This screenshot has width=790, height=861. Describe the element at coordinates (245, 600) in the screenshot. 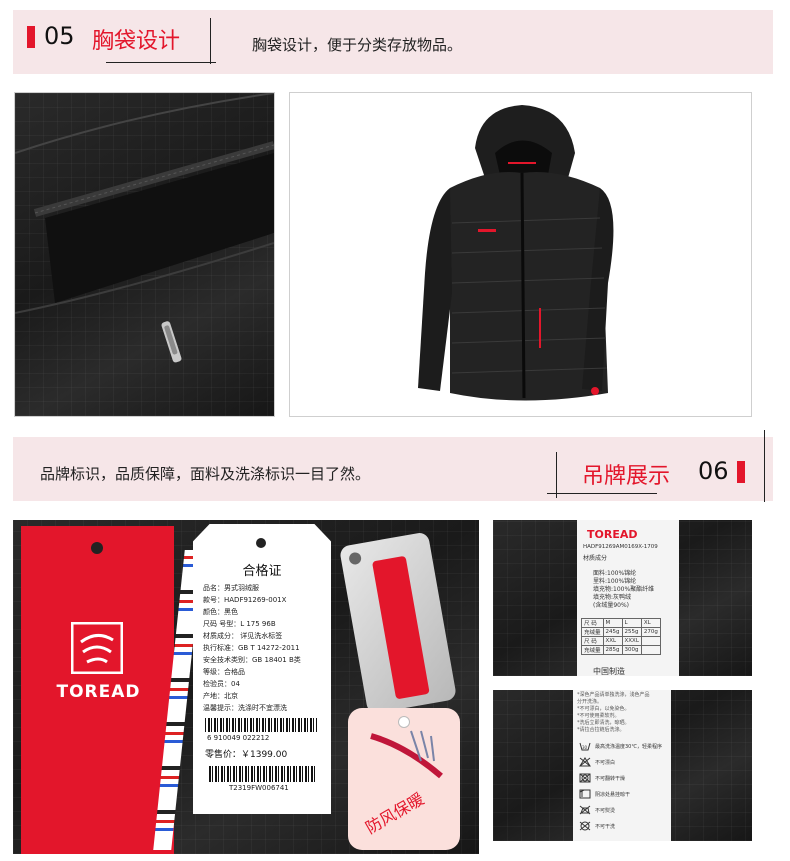

I see `certificate-line: 款号：HADF91269-001X` at that location.